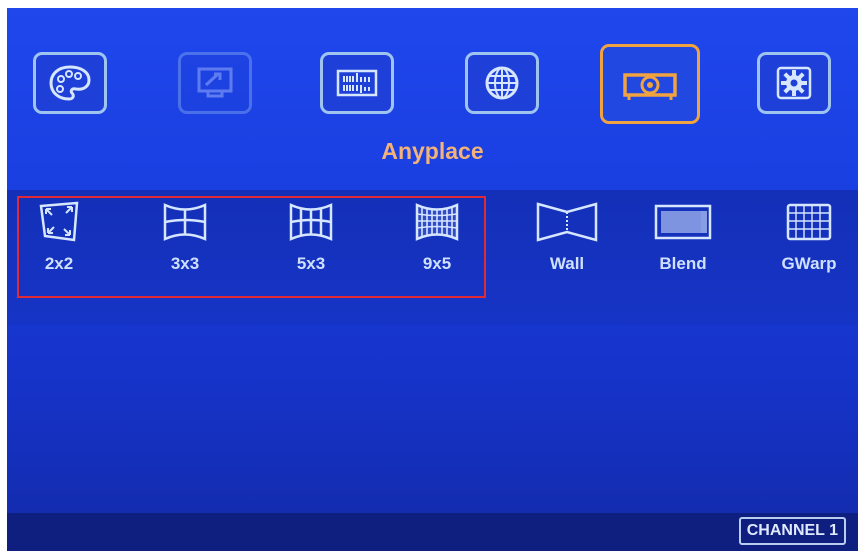  I want to click on warp-3x3-icon, so click(185, 222).